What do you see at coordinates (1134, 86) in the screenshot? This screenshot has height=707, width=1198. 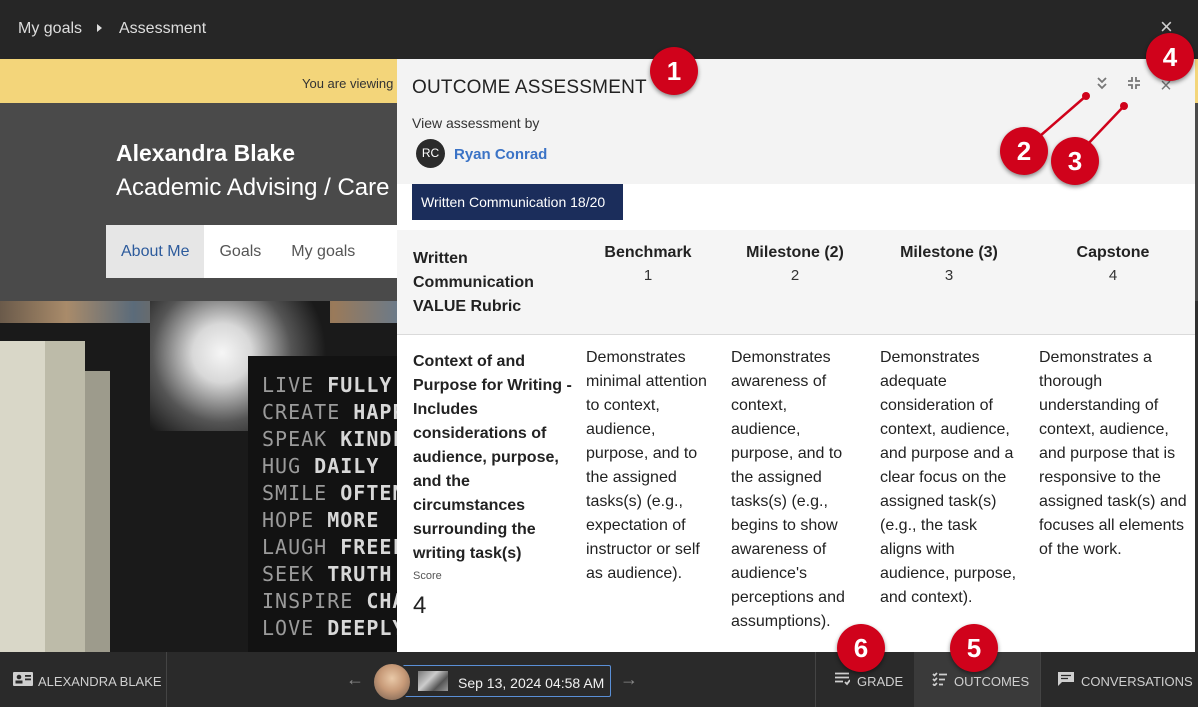 I see `minimize-icon` at bounding box center [1134, 86].